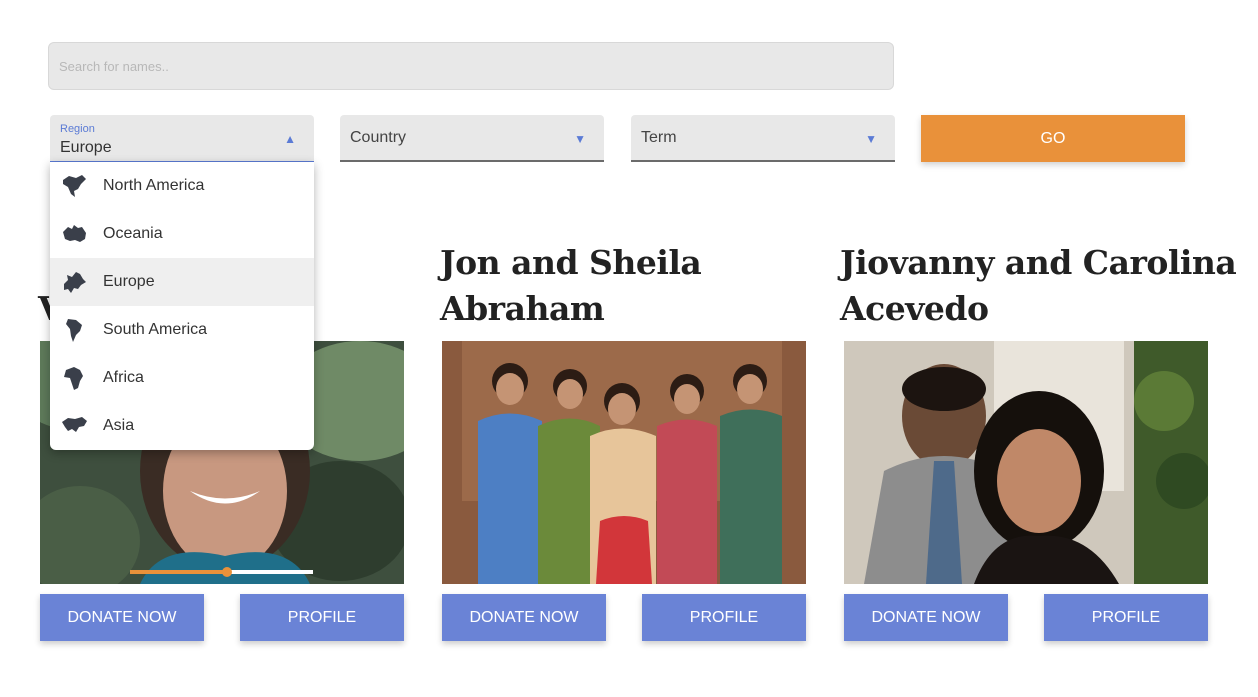  I want to click on country-select-placeholder: Country, so click(378, 137).